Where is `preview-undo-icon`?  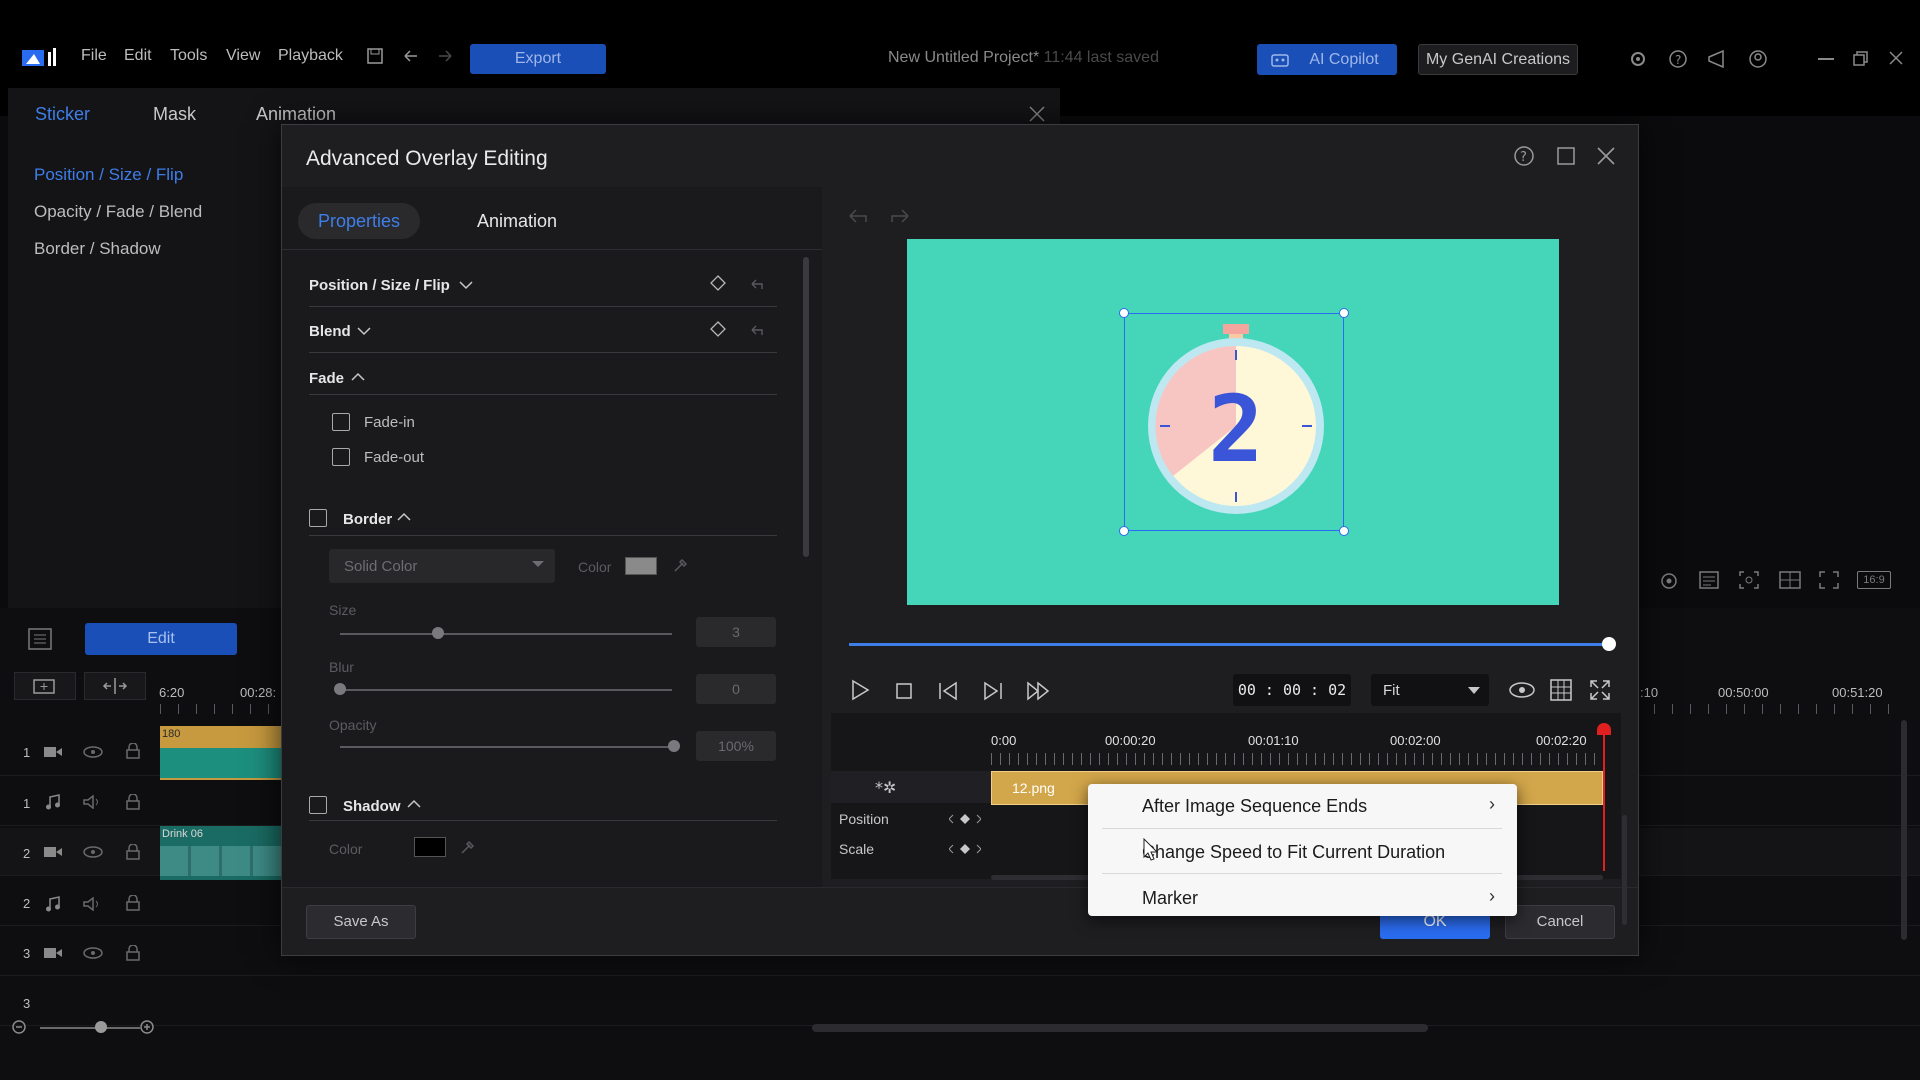
preview-undo-icon is located at coordinates (859, 216).